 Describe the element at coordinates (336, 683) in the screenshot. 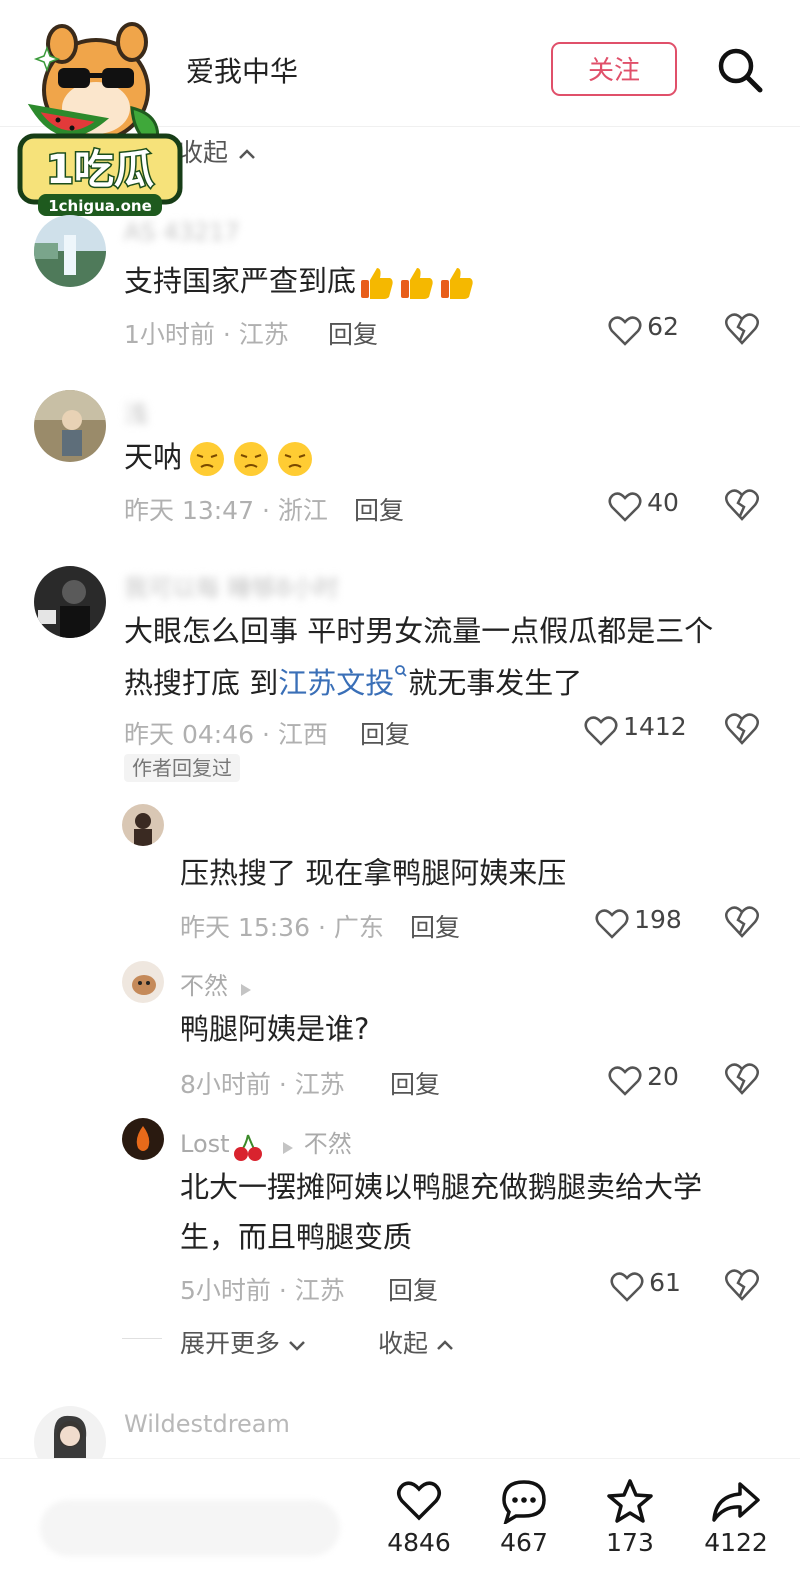

I see `search-link-label: 江苏文投` at that location.